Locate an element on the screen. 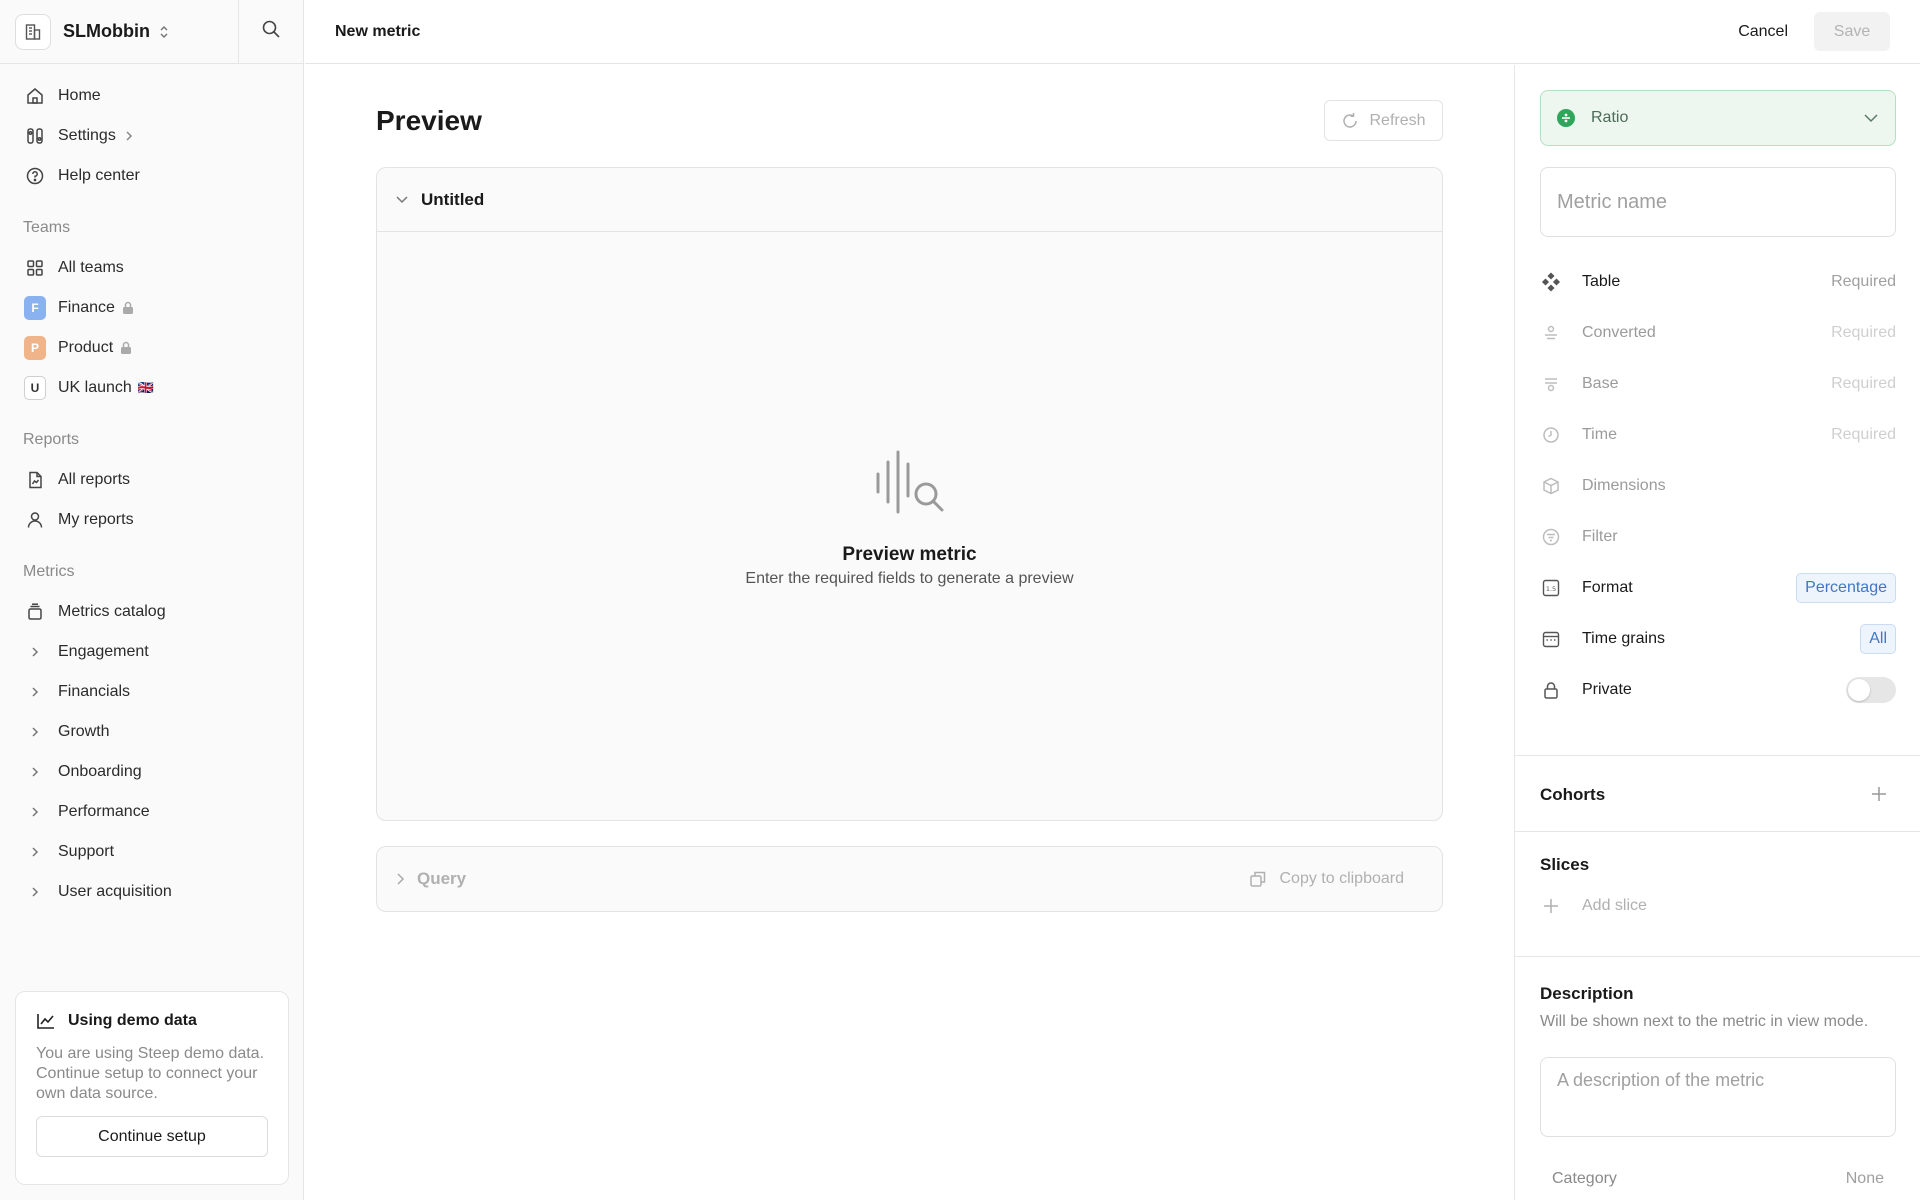  workspace-switcher: SLMobbin is located at coordinates (119, 31).